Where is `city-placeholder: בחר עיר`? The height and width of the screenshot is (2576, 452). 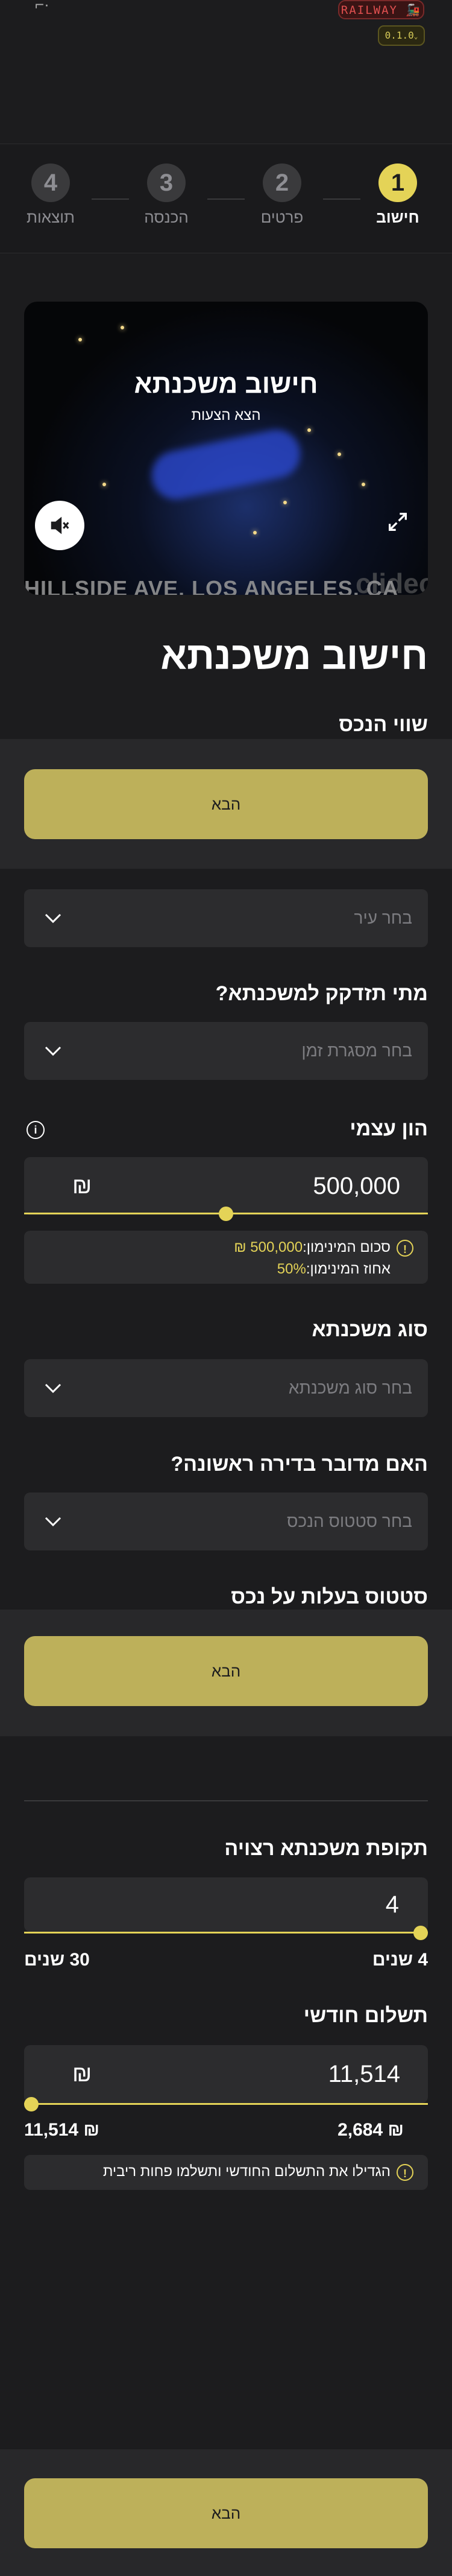
city-placeholder: בחר עיר is located at coordinates (383, 918).